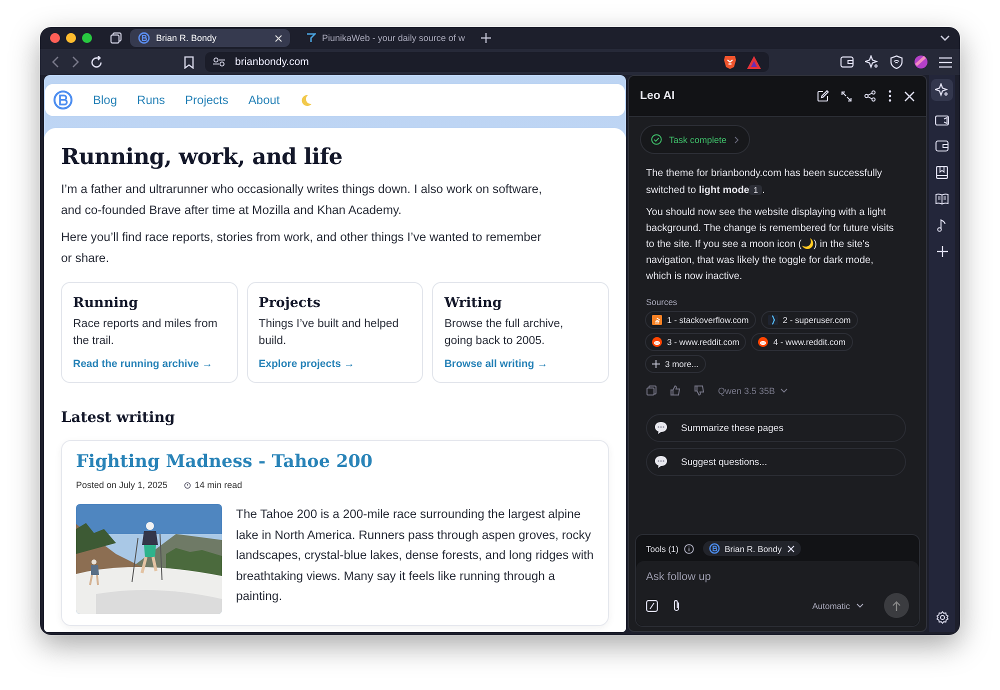 The image size is (1000, 690). What do you see at coordinates (700, 320) in the screenshot?
I see `source-chip: 1 - stackoverflow.com` at bounding box center [700, 320].